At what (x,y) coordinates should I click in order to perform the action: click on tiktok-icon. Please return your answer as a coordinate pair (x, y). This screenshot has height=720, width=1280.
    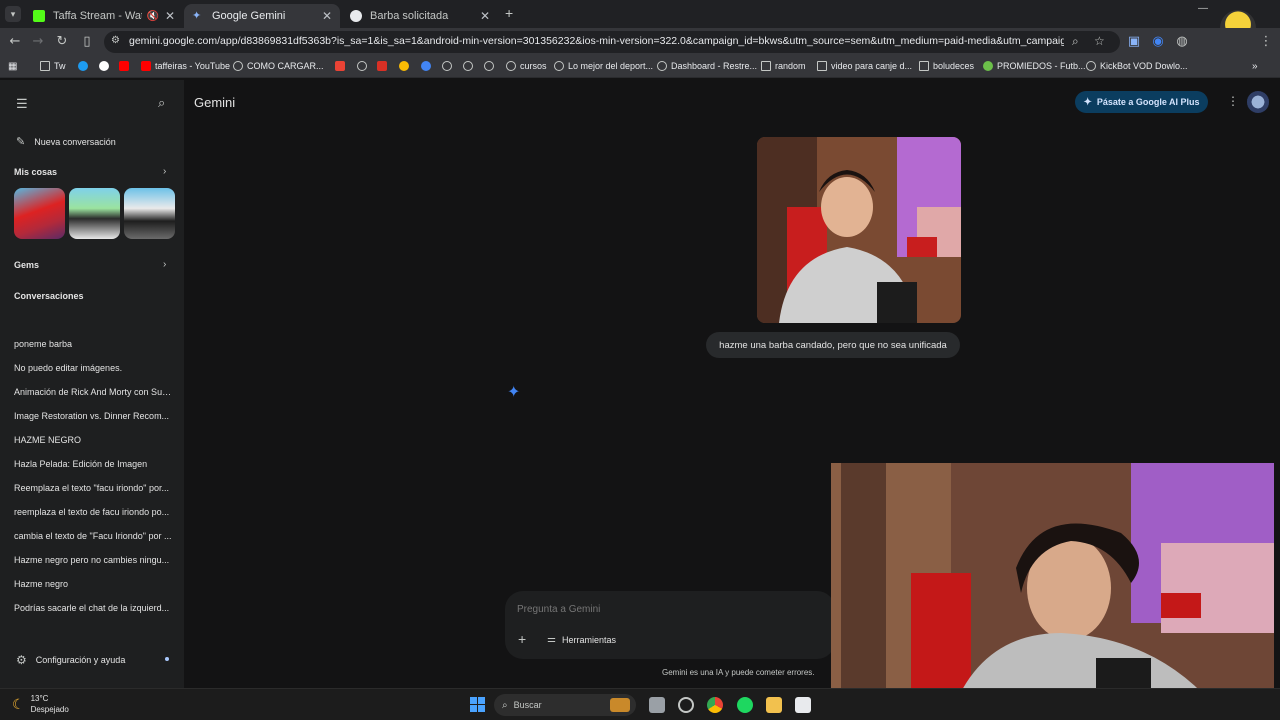
    Looking at the image, I should click on (106, 66).